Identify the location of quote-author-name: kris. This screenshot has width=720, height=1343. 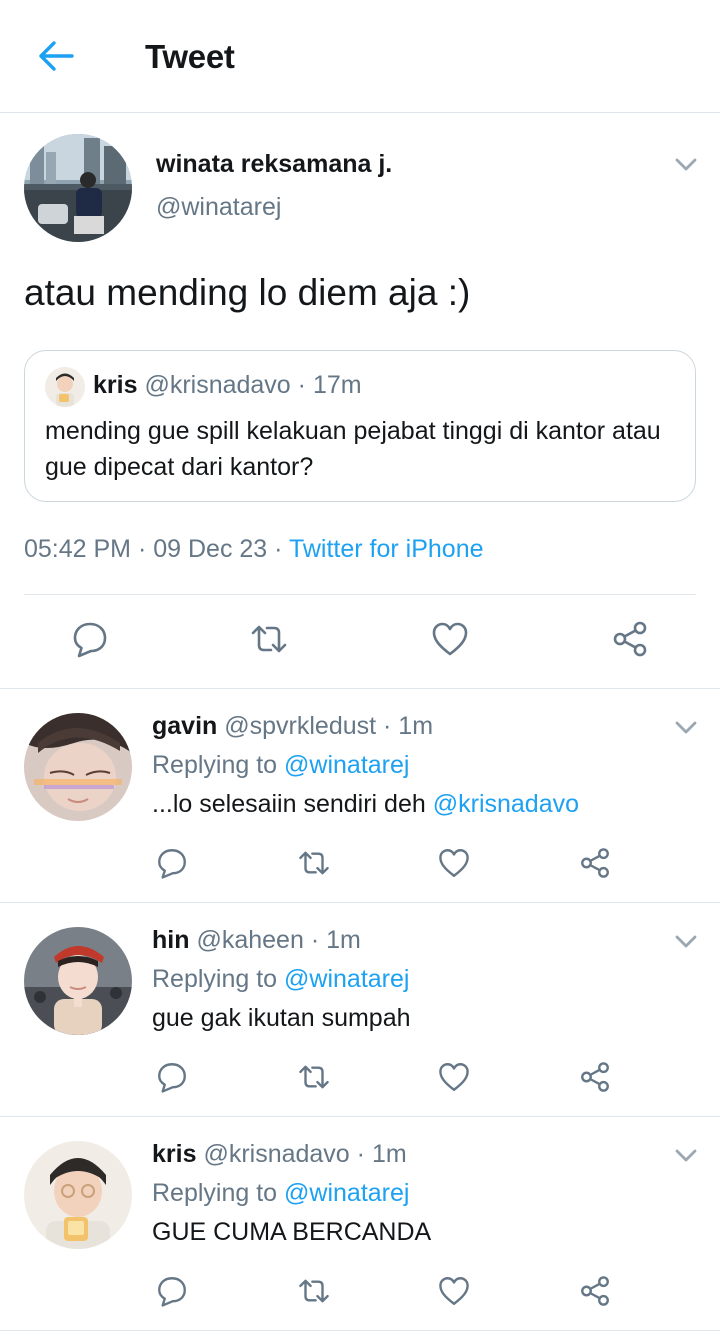
(115, 385).